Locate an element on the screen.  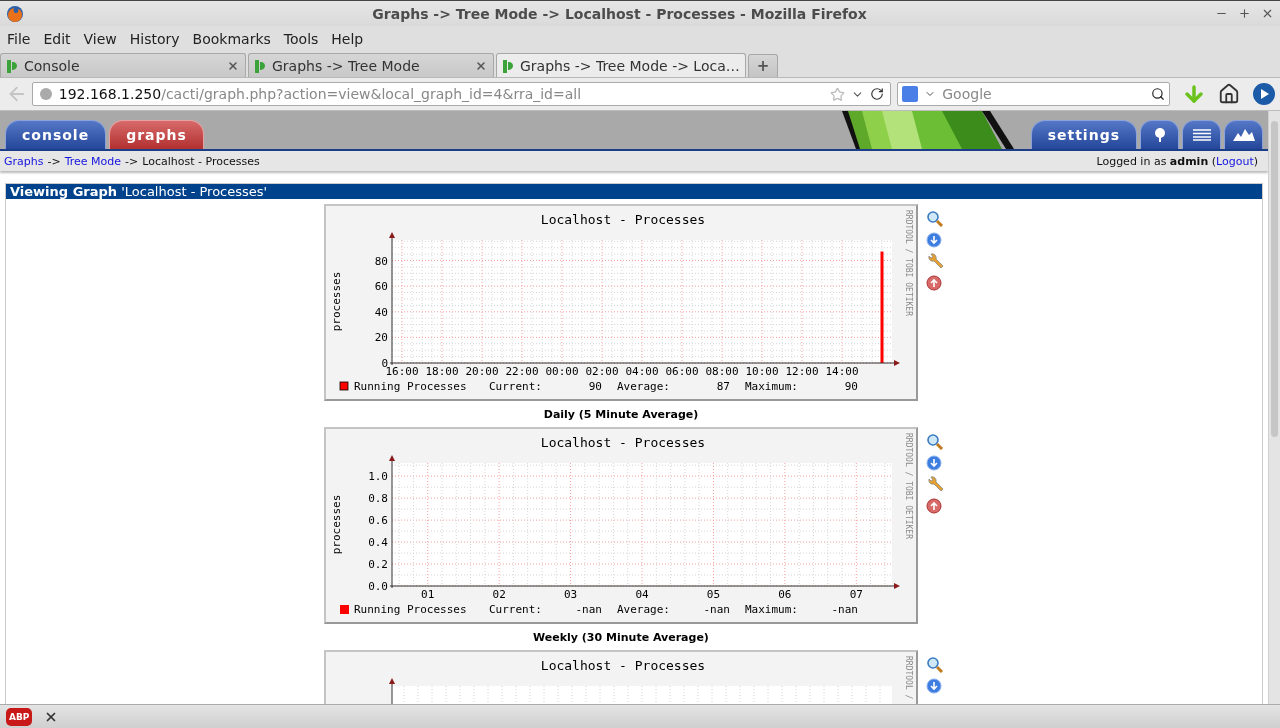
rrdtool-credit: RRDTOOL / is located at coordinates (908, 678).